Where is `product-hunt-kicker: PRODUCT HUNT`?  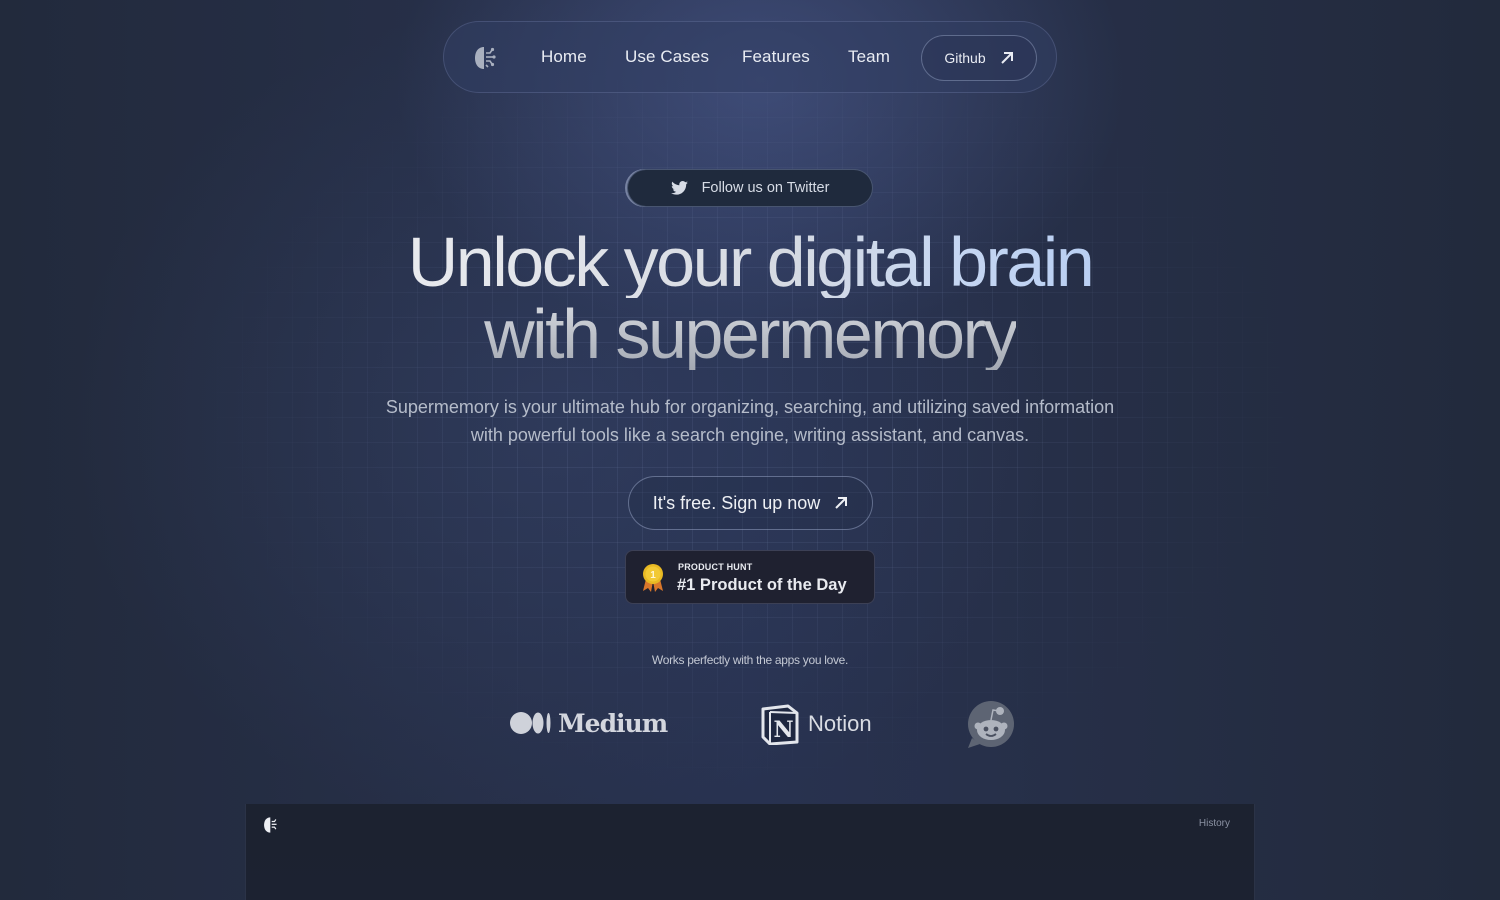 product-hunt-kicker: PRODUCT HUNT is located at coordinates (715, 567).